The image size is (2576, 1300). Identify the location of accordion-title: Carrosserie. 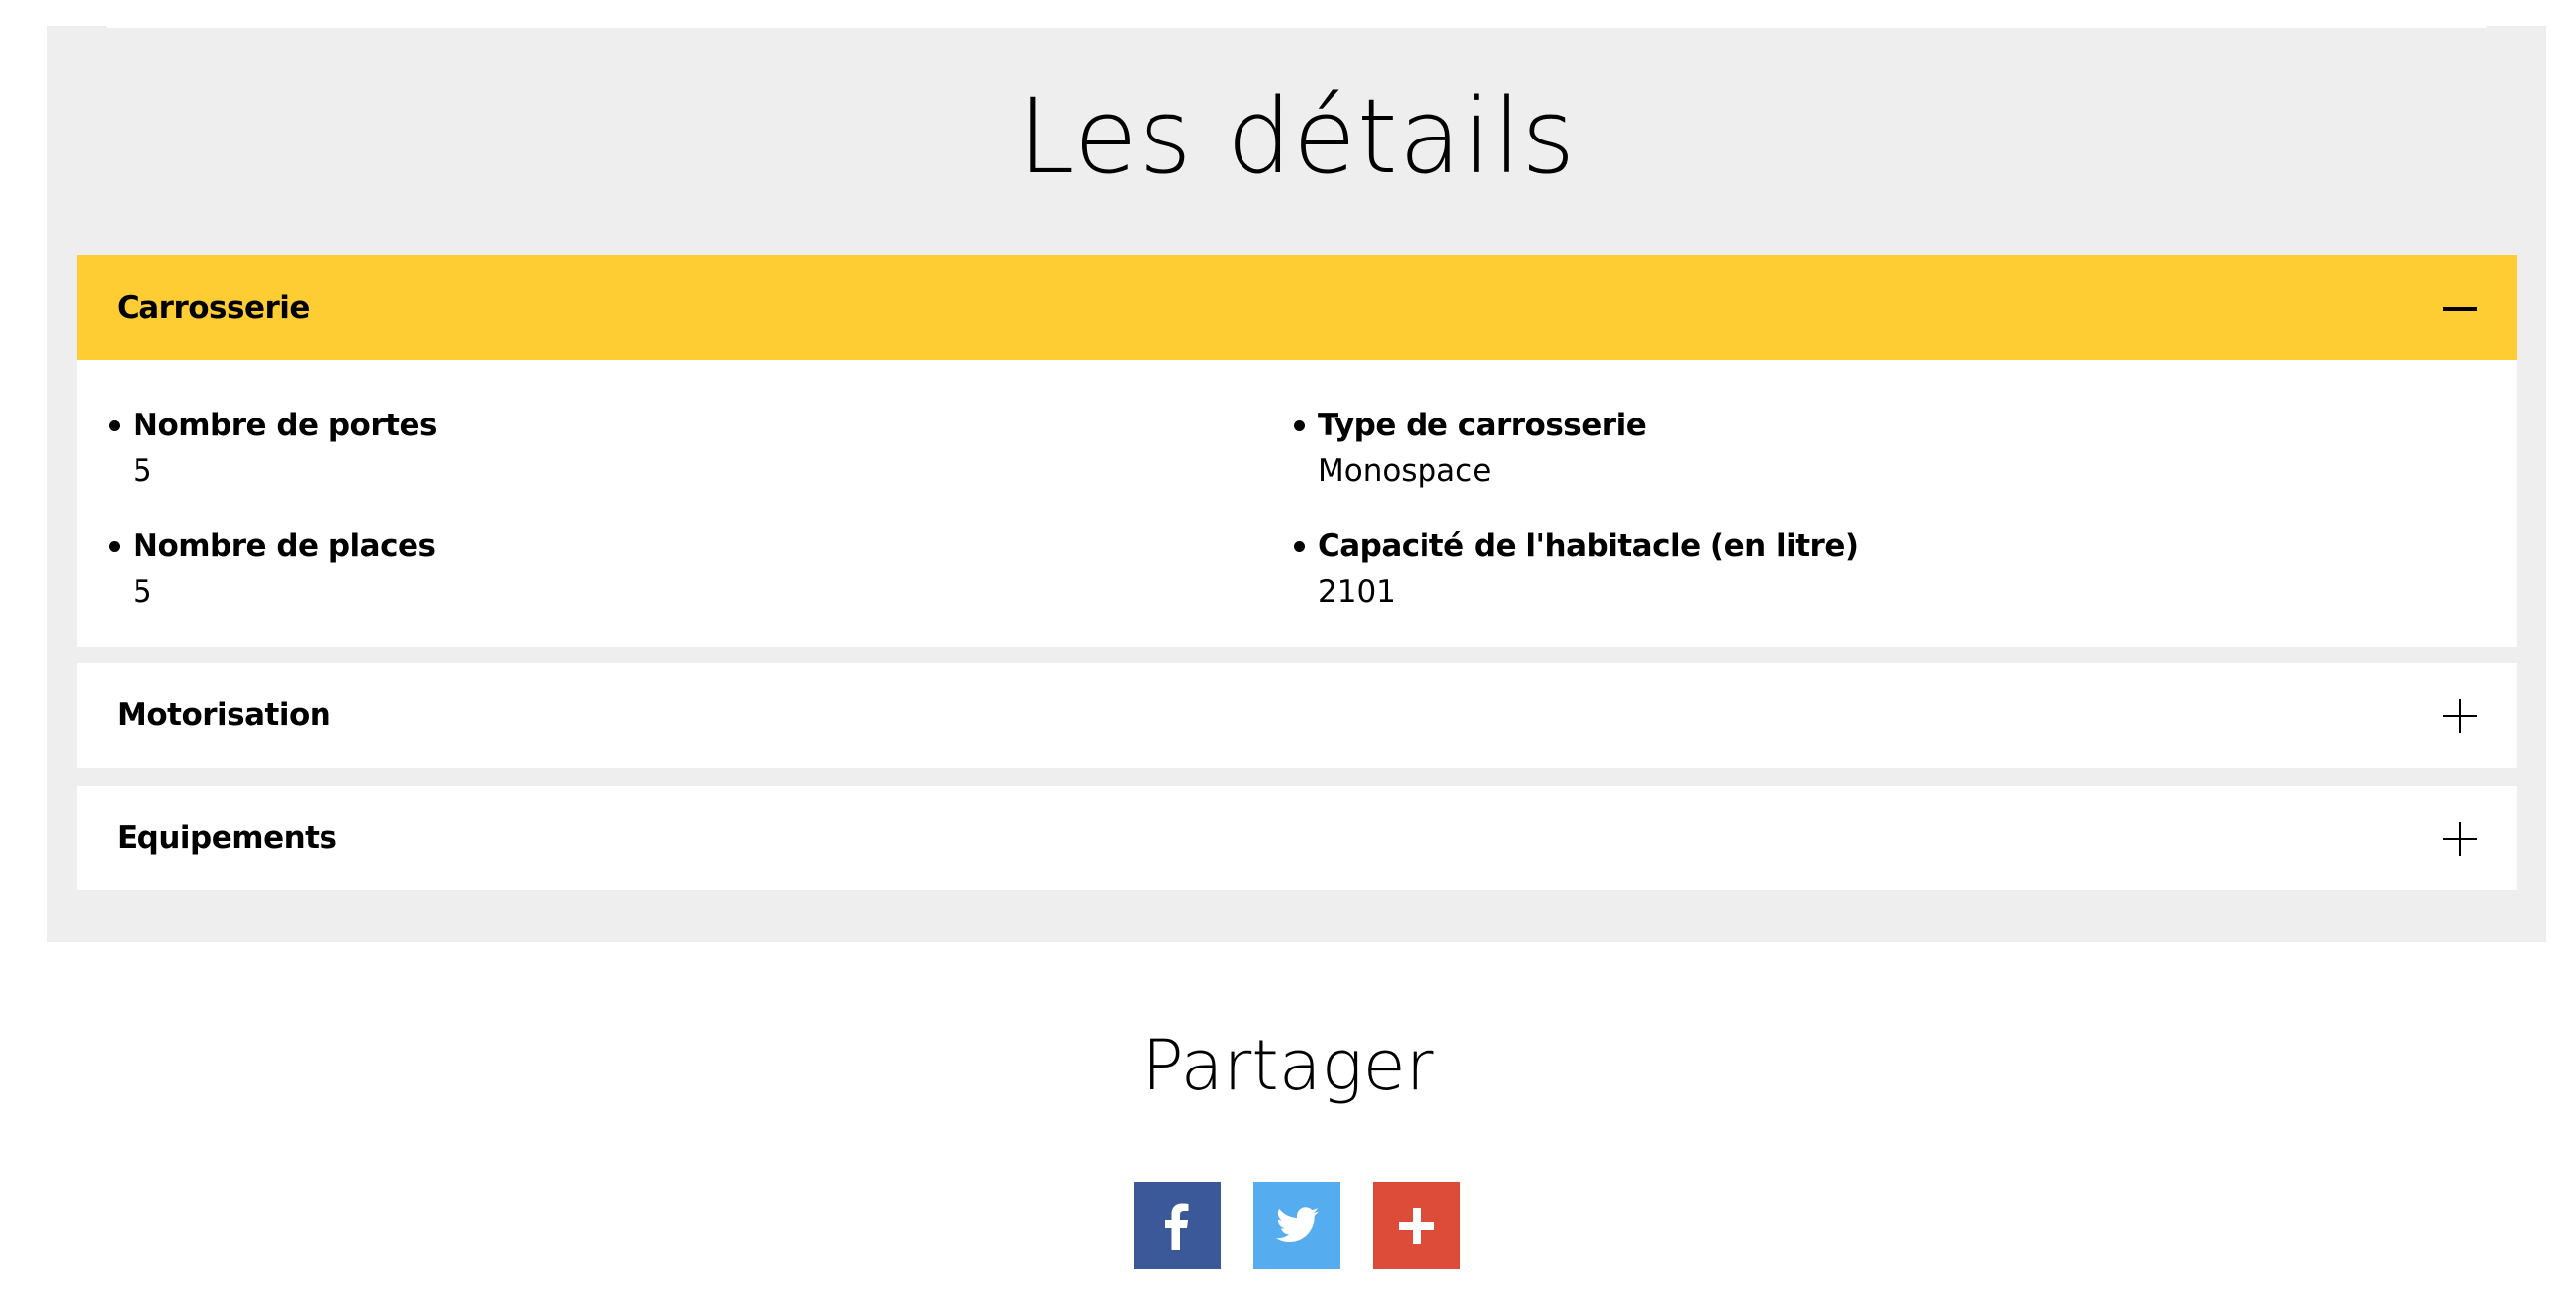
(214, 307).